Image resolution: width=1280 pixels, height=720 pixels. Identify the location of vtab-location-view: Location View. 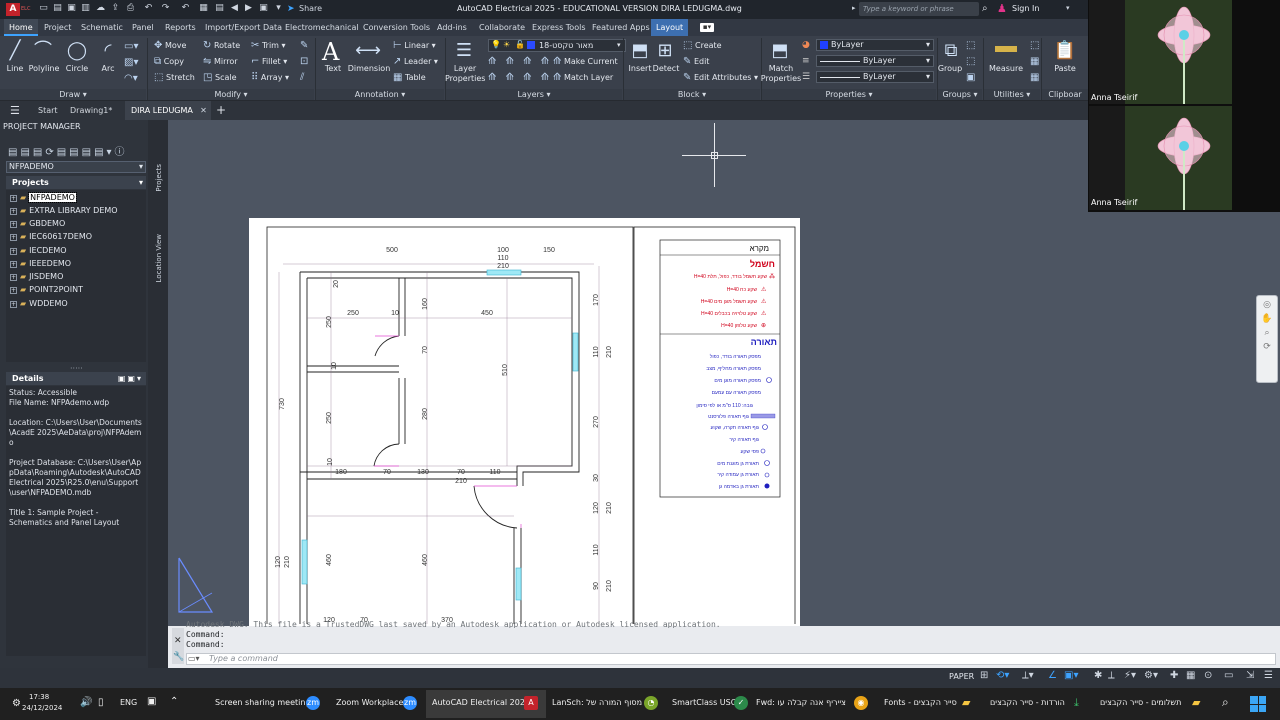
(159, 258).